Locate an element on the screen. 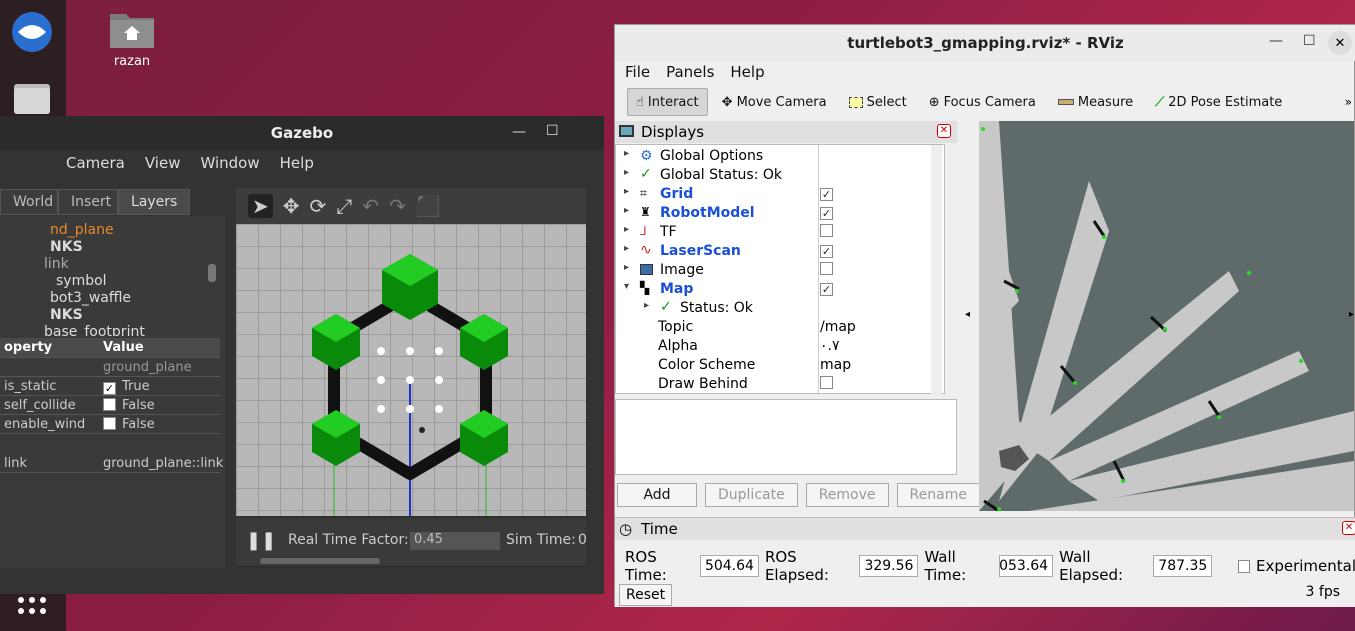 The image size is (1355, 631). map-icon: ▚ is located at coordinates (645, 288).